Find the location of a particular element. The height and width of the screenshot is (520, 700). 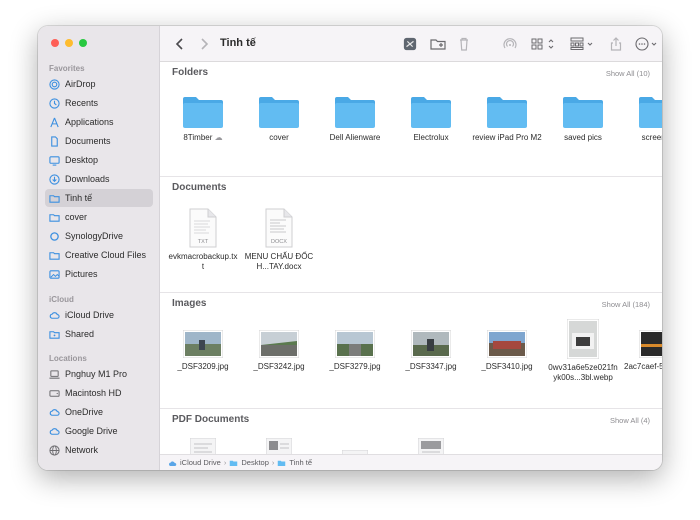

folder-item: 8Timber ☁ is located at coordinates (203, 119).